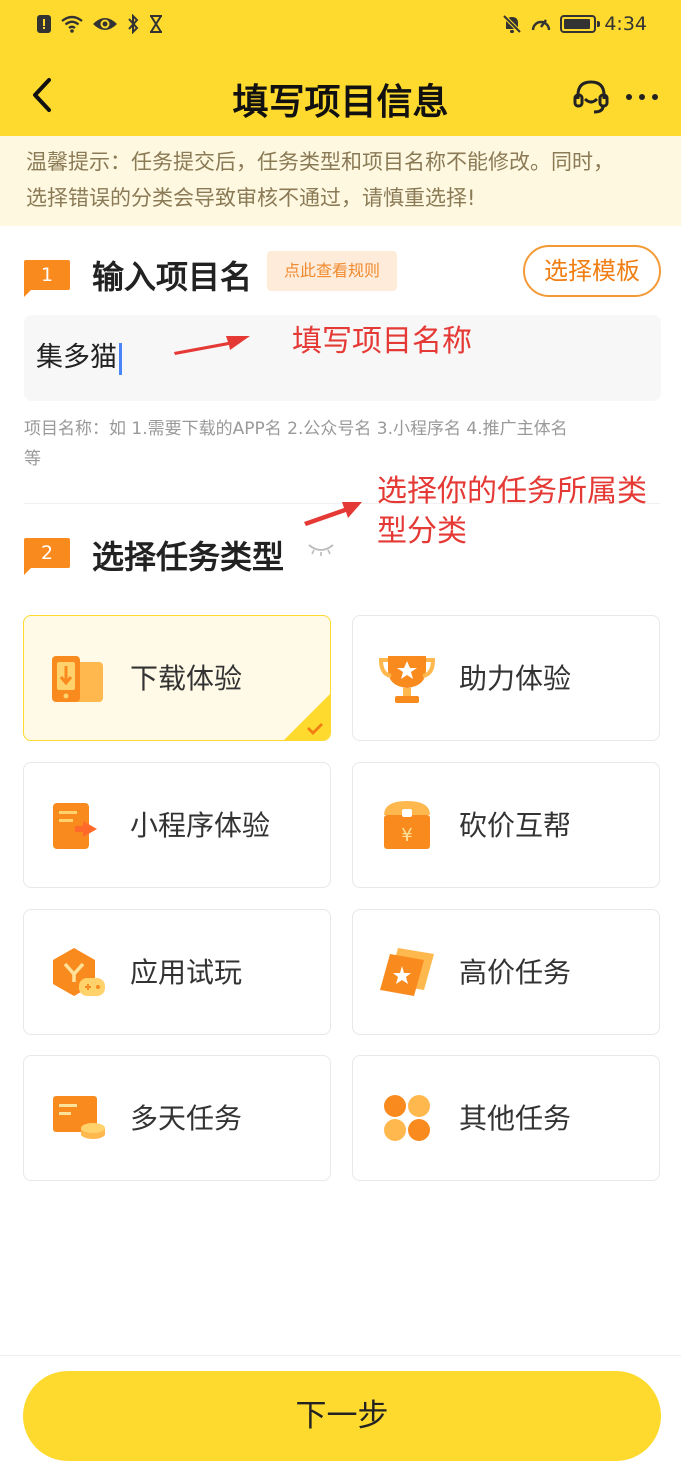  Describe the element at coordinates (580, 24) in the screenshot. I see `battery-icon` at that location.